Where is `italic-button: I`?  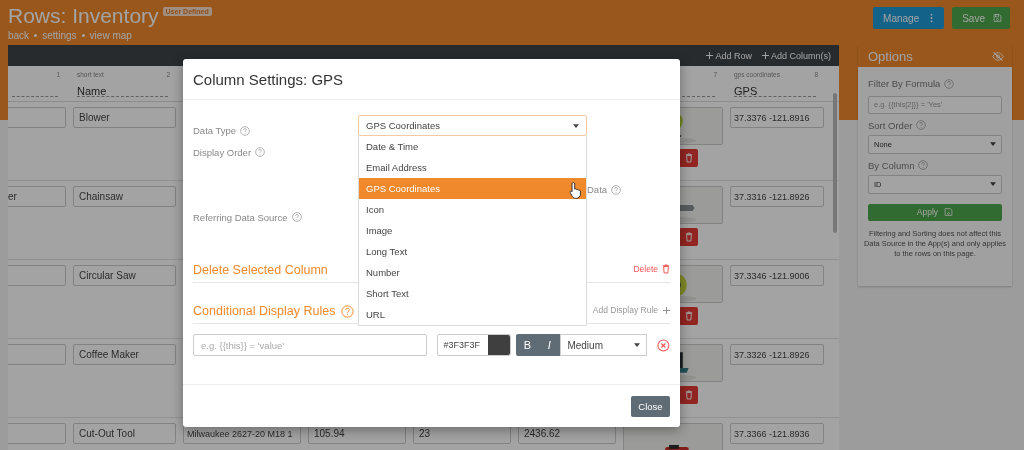 italic-button: I is located at coordinates (549, 345).